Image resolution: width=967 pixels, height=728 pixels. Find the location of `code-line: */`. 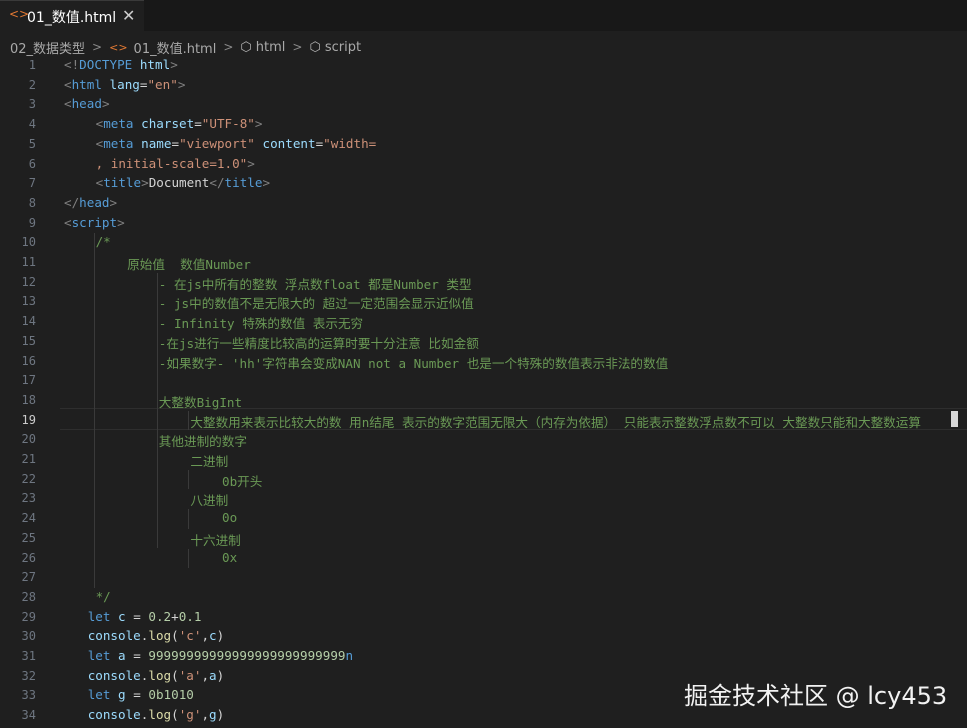

code-line: */ is located at coordinates (103, 596).